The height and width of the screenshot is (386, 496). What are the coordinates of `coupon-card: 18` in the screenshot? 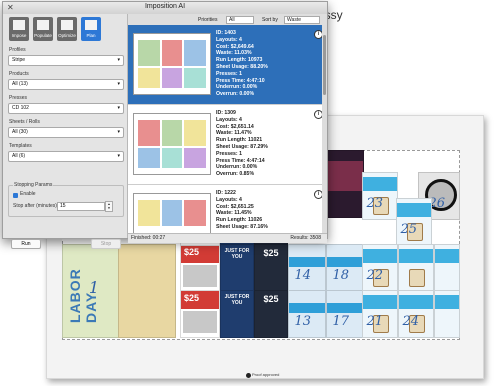 It's located at (345, 268).